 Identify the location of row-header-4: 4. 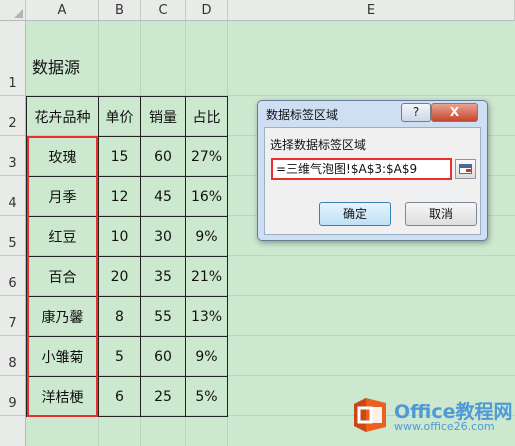
(13, 196).